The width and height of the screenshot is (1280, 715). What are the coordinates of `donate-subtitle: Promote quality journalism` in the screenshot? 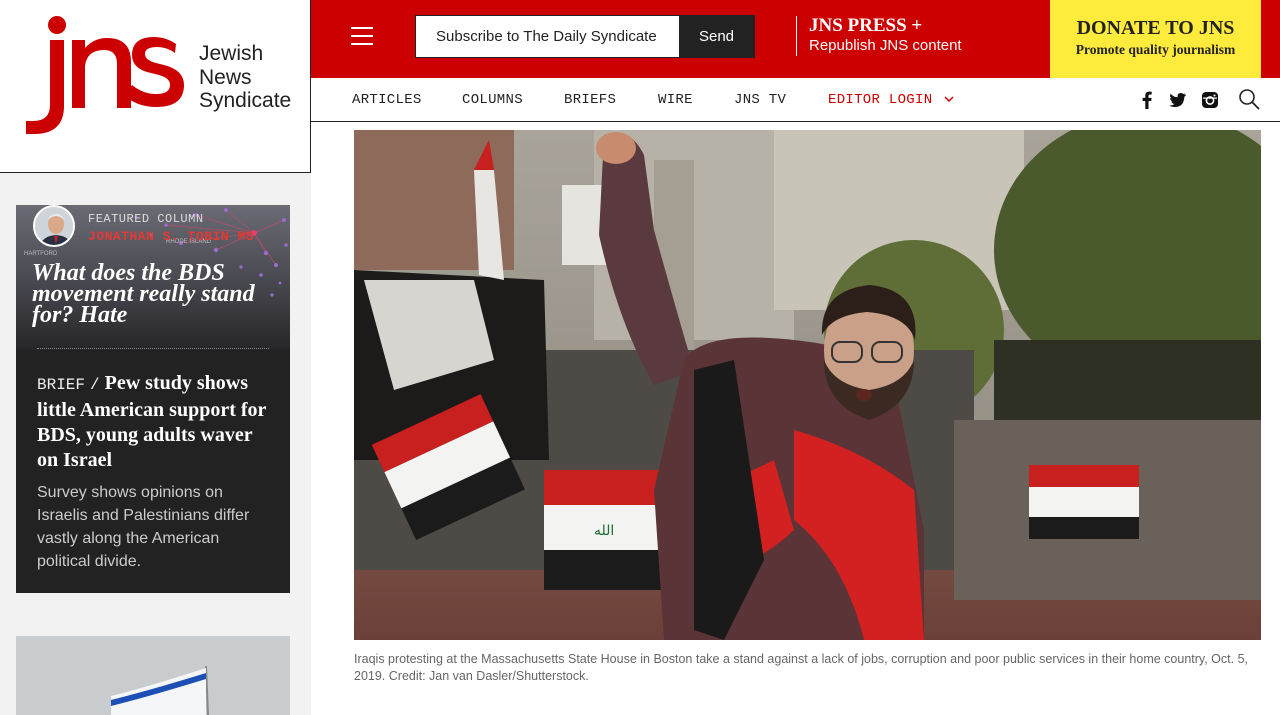 It's located at (1155, 49).